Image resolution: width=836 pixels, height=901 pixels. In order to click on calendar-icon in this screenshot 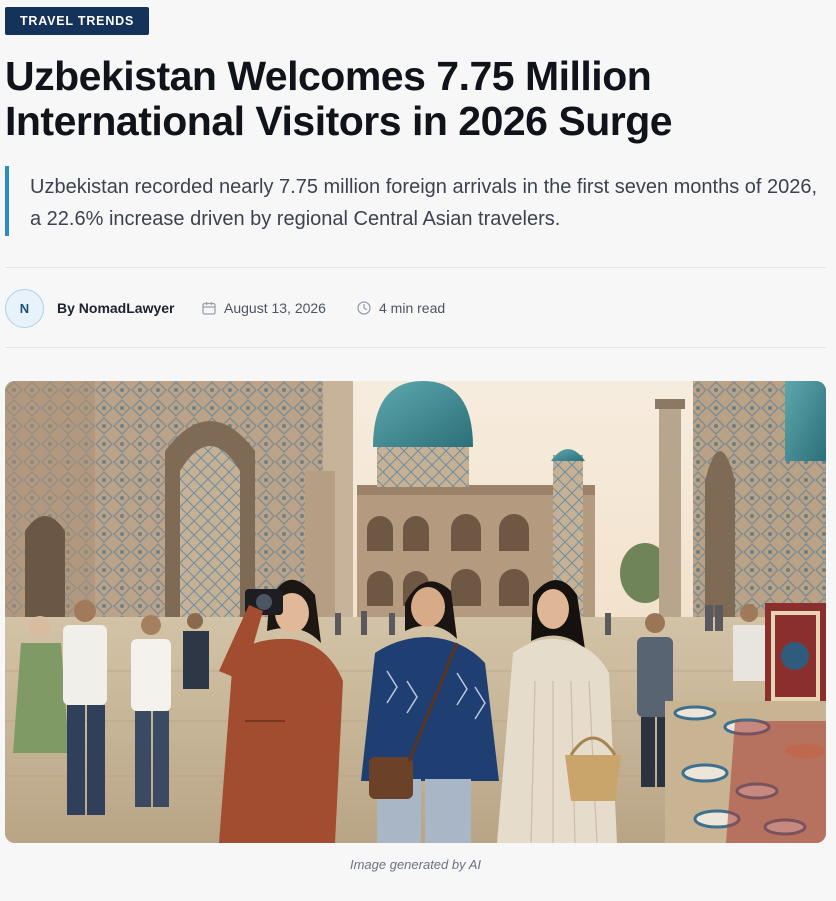, I will do `click(209, 308)`.